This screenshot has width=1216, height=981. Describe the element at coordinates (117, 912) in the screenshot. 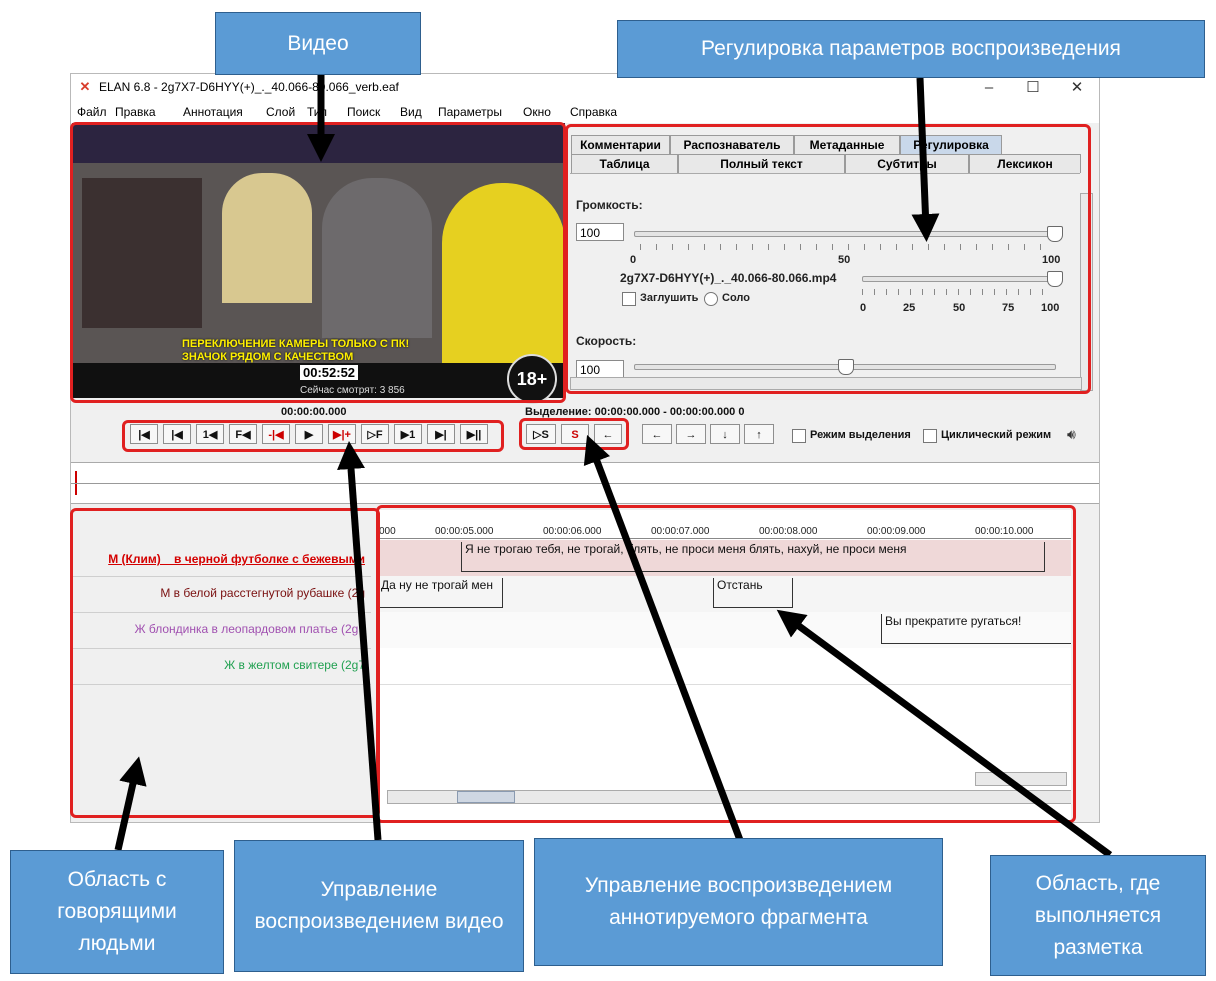

I see `callout-speakers-area: Область с говорящими людьми` at that location.